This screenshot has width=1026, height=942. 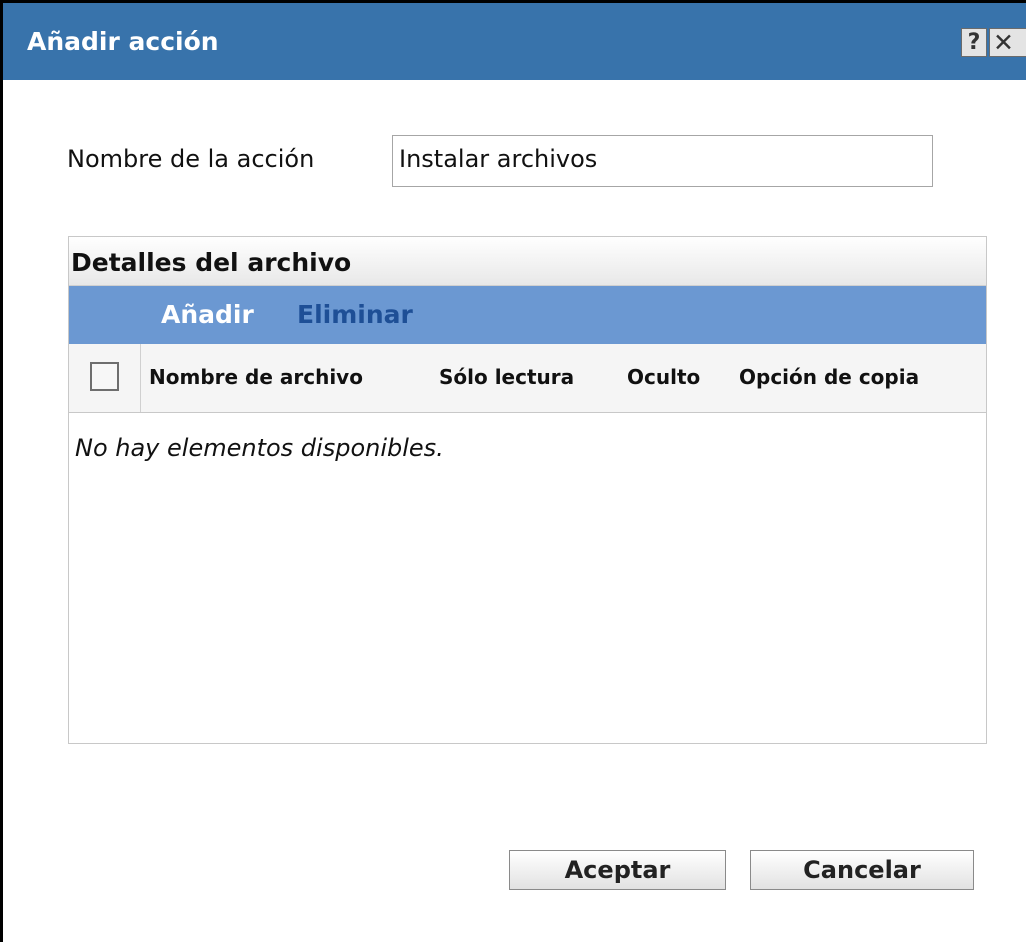 I want to click on dialog-title: Añadir acción, so click(x=123, y=41).